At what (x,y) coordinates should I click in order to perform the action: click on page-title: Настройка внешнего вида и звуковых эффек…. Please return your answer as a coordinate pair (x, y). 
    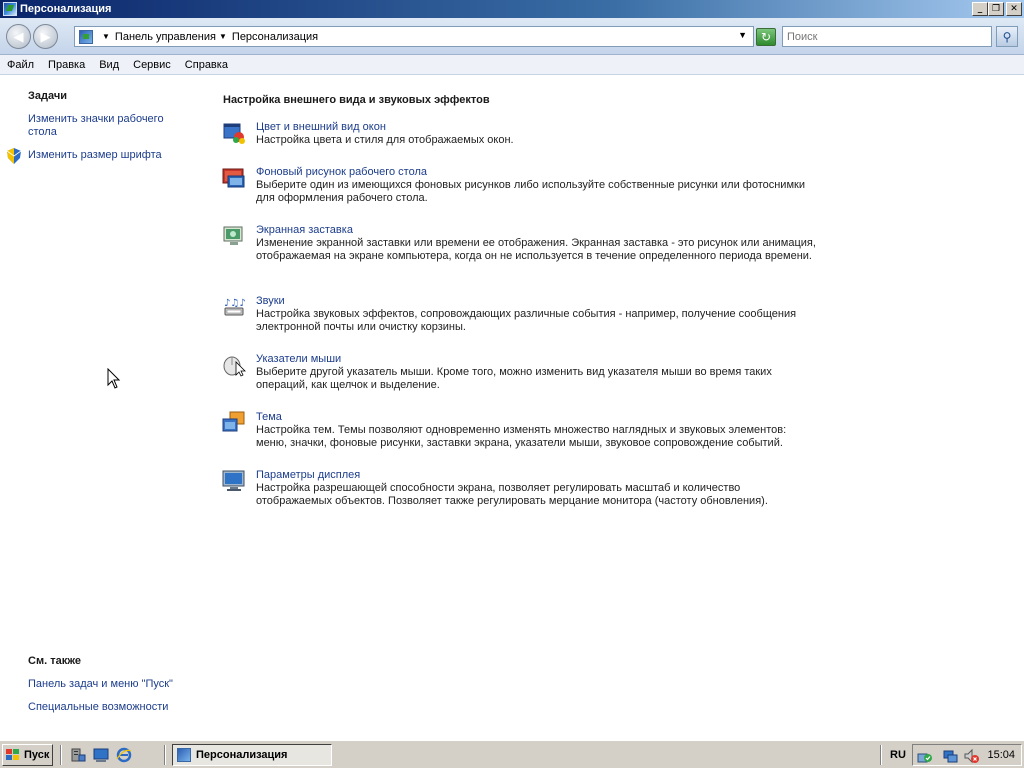
    Looking at the image, I should click on (356, 100).